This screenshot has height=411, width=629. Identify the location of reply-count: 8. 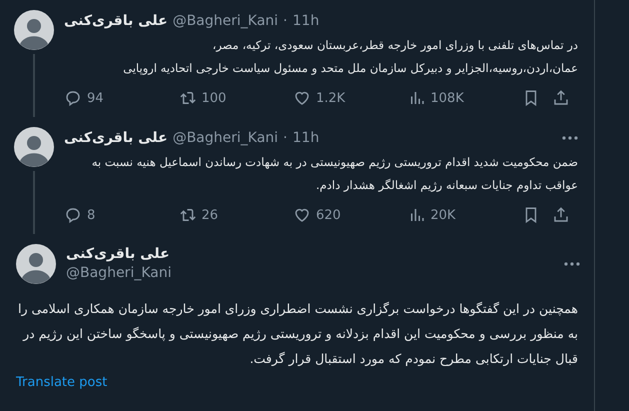
(91, 215).